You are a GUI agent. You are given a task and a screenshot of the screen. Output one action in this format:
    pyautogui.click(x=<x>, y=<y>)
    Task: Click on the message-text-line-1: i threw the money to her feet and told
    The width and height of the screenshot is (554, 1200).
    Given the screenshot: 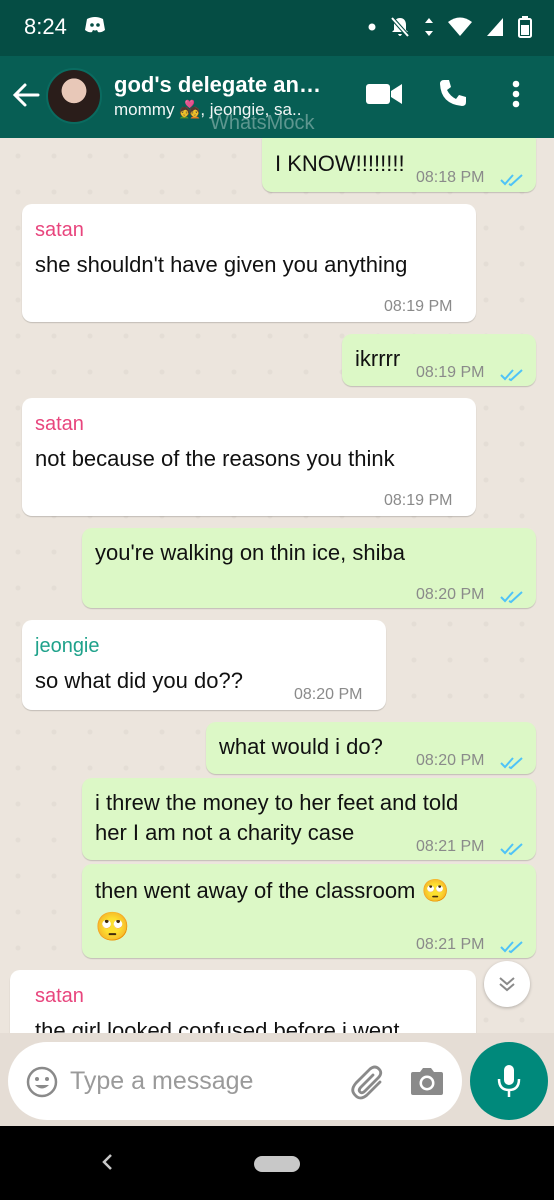 What is the action you would take?
    pyautogui.click(x=277, y=802)
    